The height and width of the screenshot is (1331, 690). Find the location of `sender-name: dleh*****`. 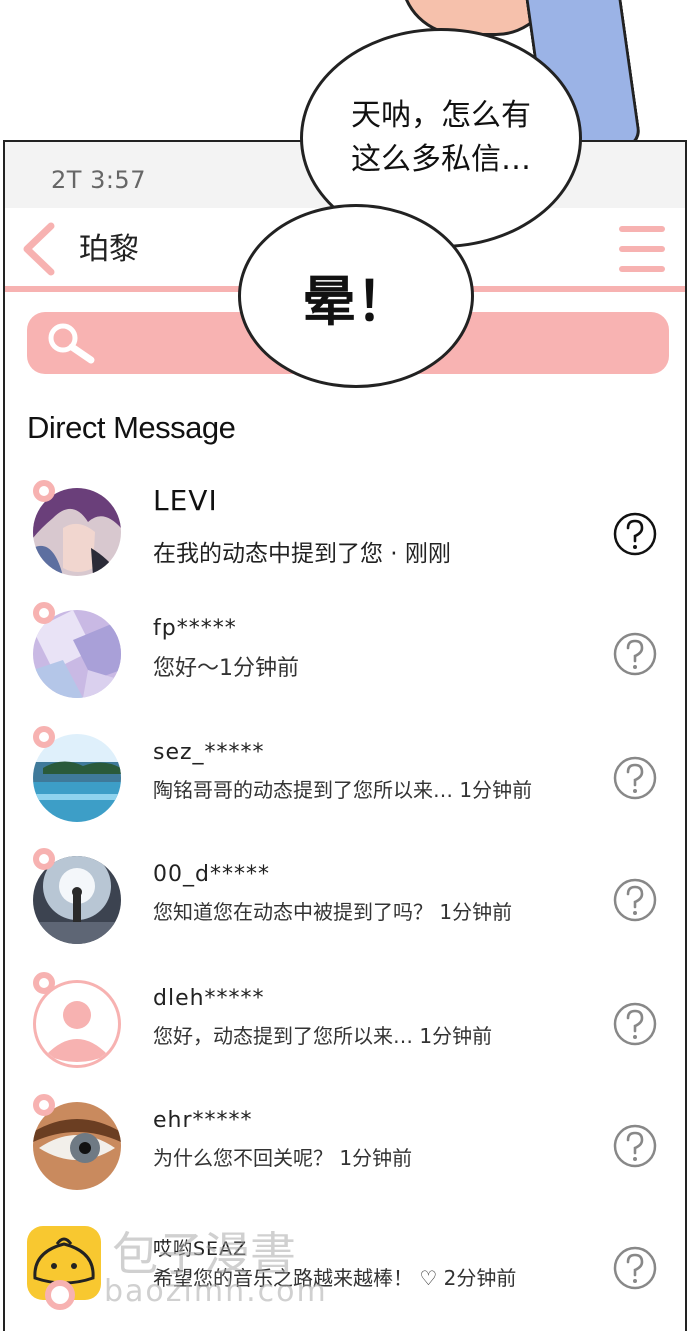

sender-name: dleh***** is located at coordinates (209, 998).